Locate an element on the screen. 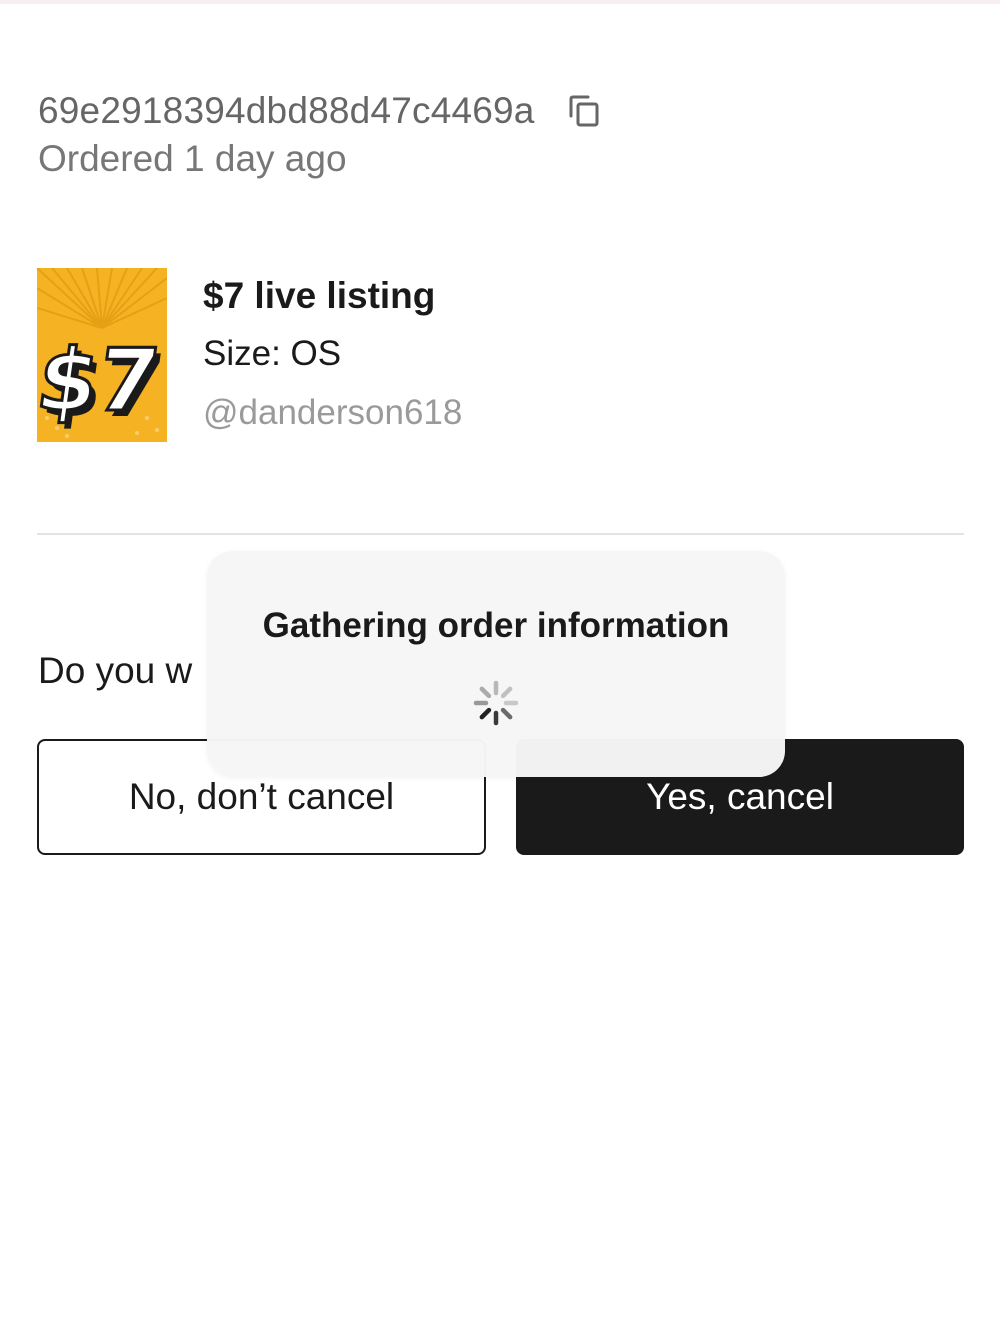 The image size is (1000, 1333). section-divider is located at coordinates (500, 534).